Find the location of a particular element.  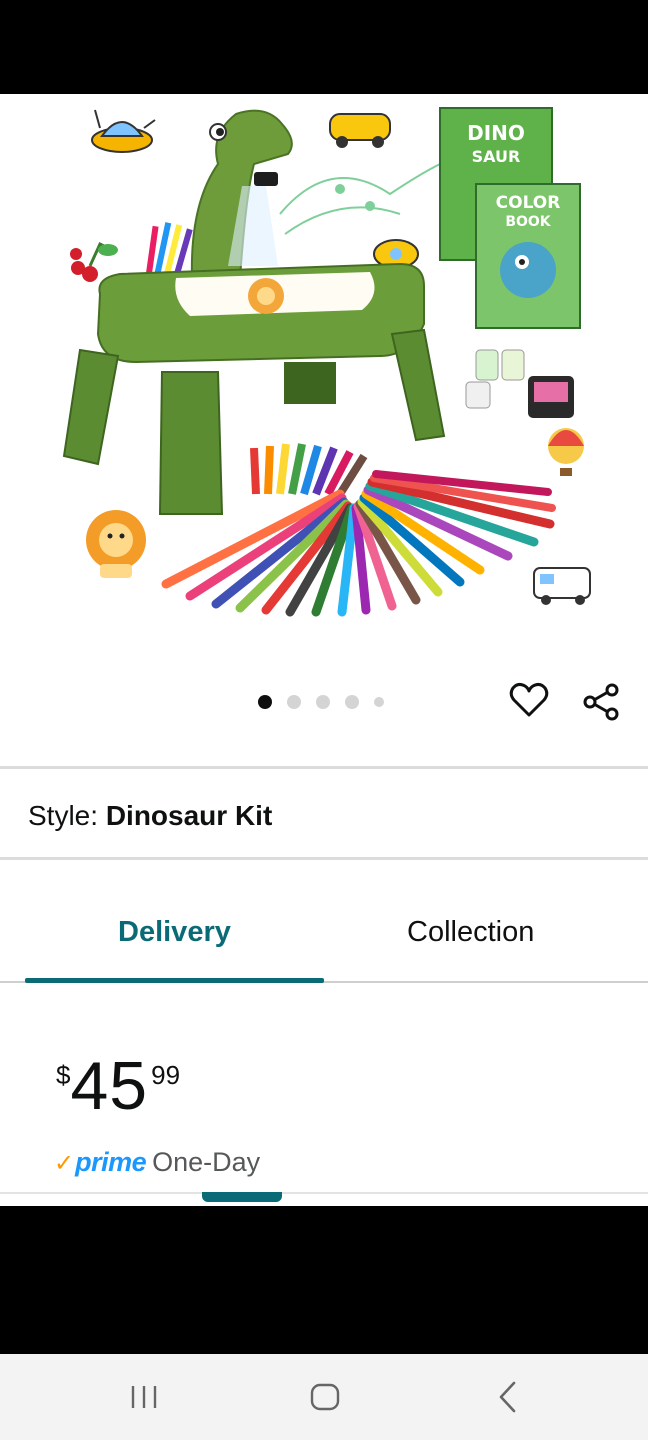

system-nav-bar is located at coordinates (324, 1397).